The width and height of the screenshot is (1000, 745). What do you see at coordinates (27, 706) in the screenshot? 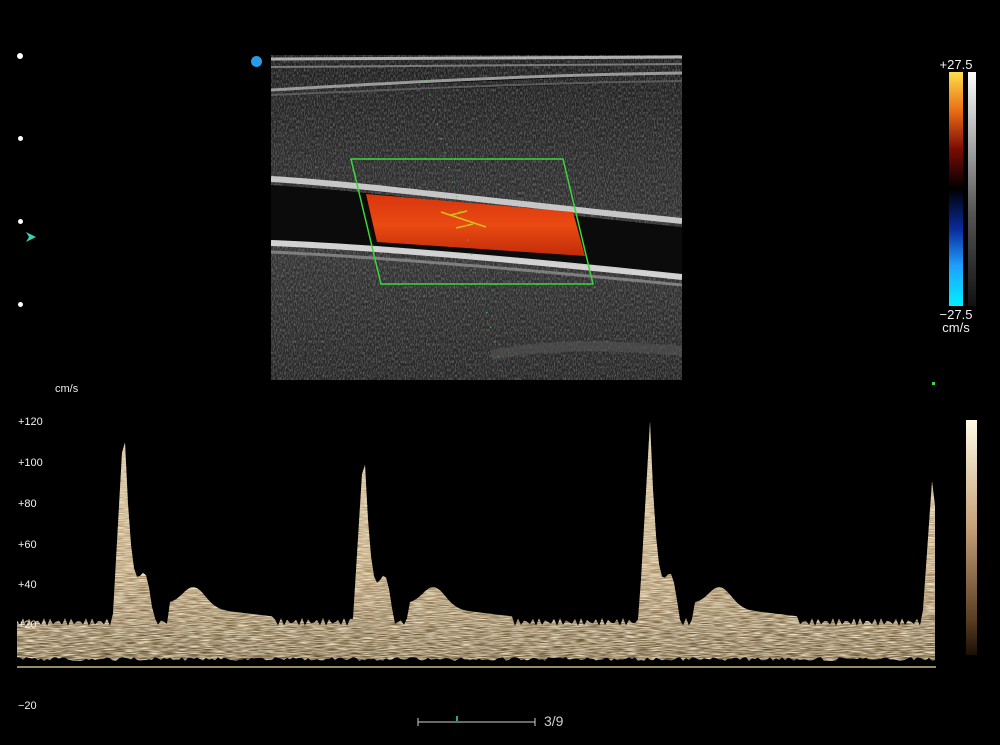
I see `y-tick-label: −20` at bounding box center [27, 706].